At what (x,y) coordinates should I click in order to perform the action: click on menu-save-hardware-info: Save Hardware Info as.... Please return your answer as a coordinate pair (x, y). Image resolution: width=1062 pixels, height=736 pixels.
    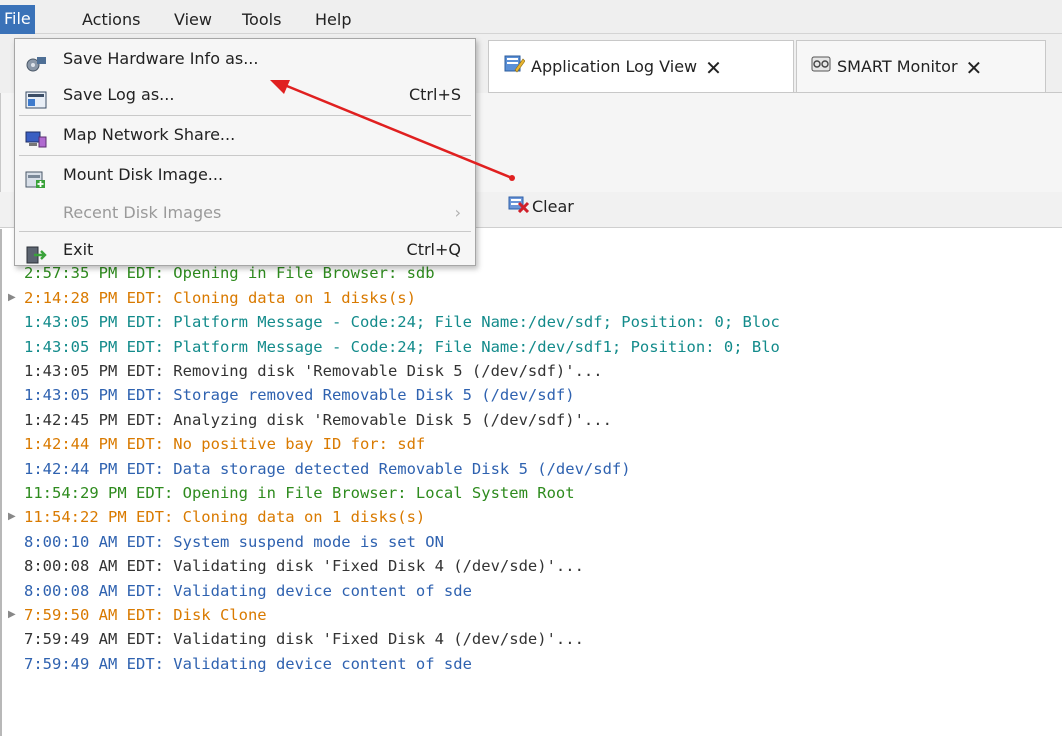
    Looking at the image, I should click on (245, 59).